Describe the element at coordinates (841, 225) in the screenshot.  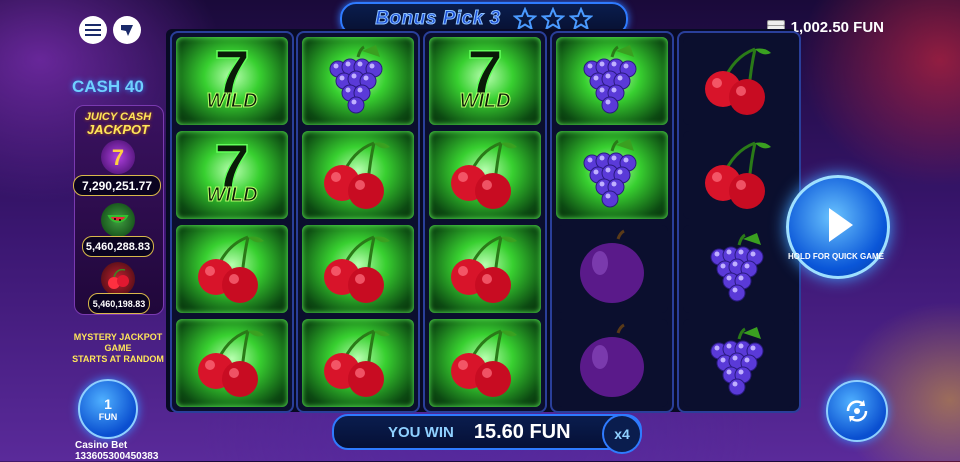
I see `play-icon` at that location.